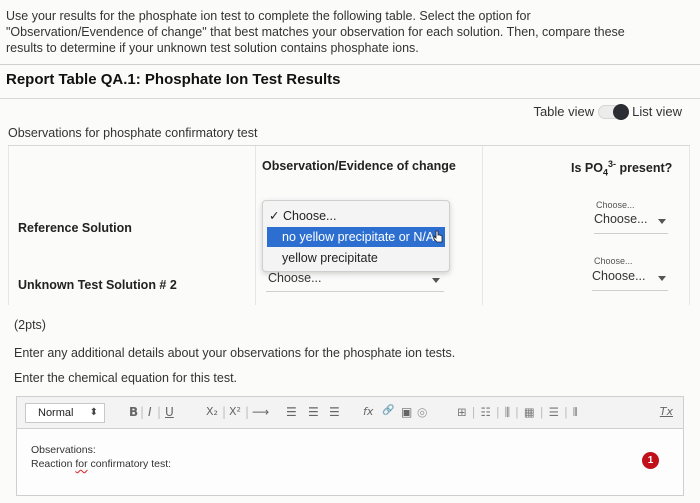 The image size is (700, 503). I want to click on image-icon: ▣, so click(406, 412).